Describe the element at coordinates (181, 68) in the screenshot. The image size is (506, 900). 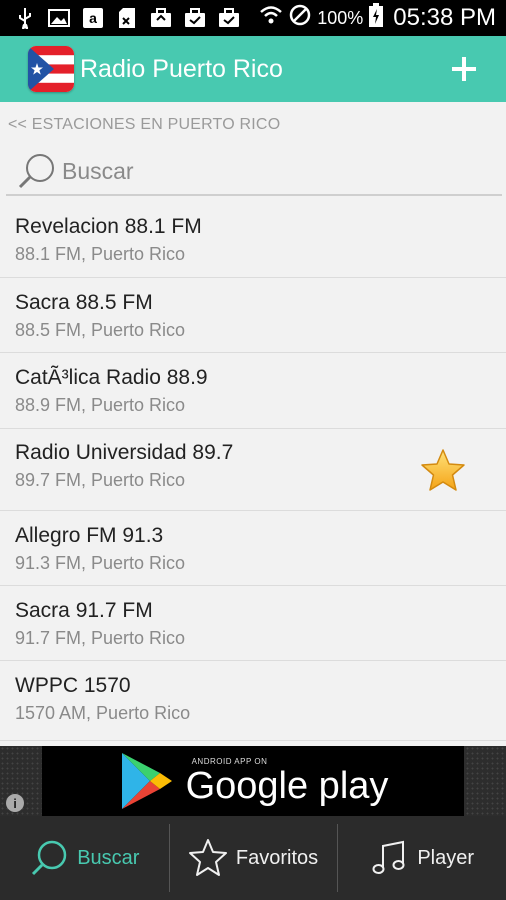
I see `app-title: Radio Puerto Rico` at that location.